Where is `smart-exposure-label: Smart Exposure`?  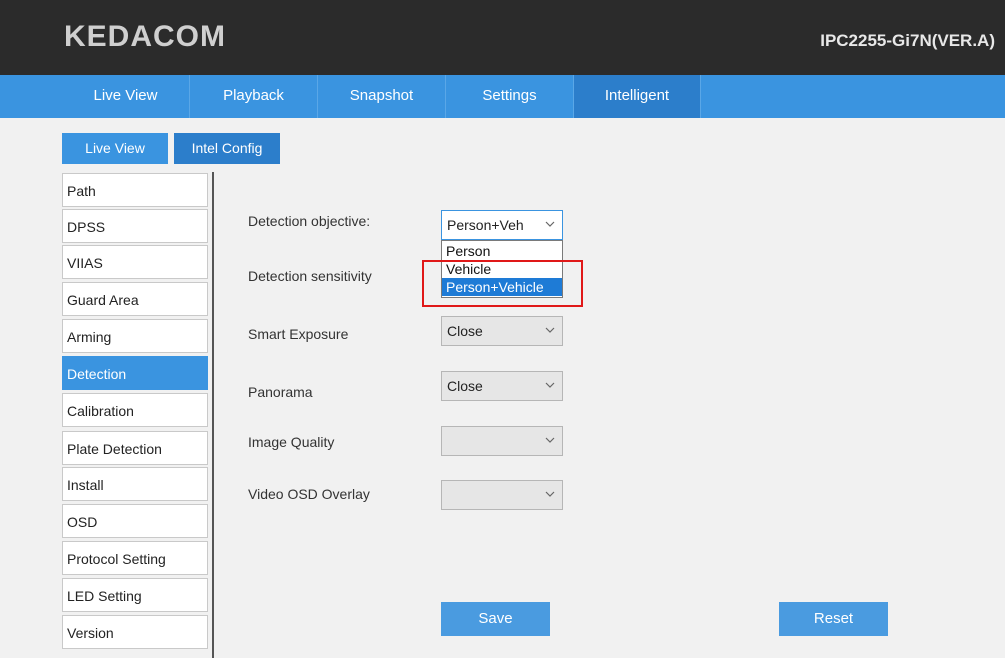
smart-exposure-label: Smart Exposure is located at coordinates (298, 334).